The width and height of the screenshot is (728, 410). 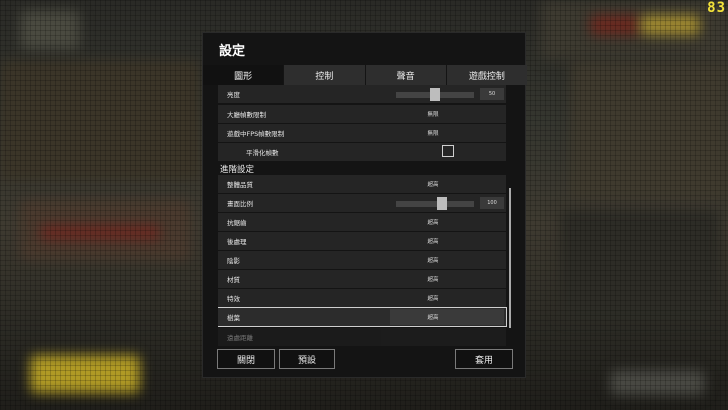 I want to click on setting-effects: 特效 超高, so click(x=362, y=298).